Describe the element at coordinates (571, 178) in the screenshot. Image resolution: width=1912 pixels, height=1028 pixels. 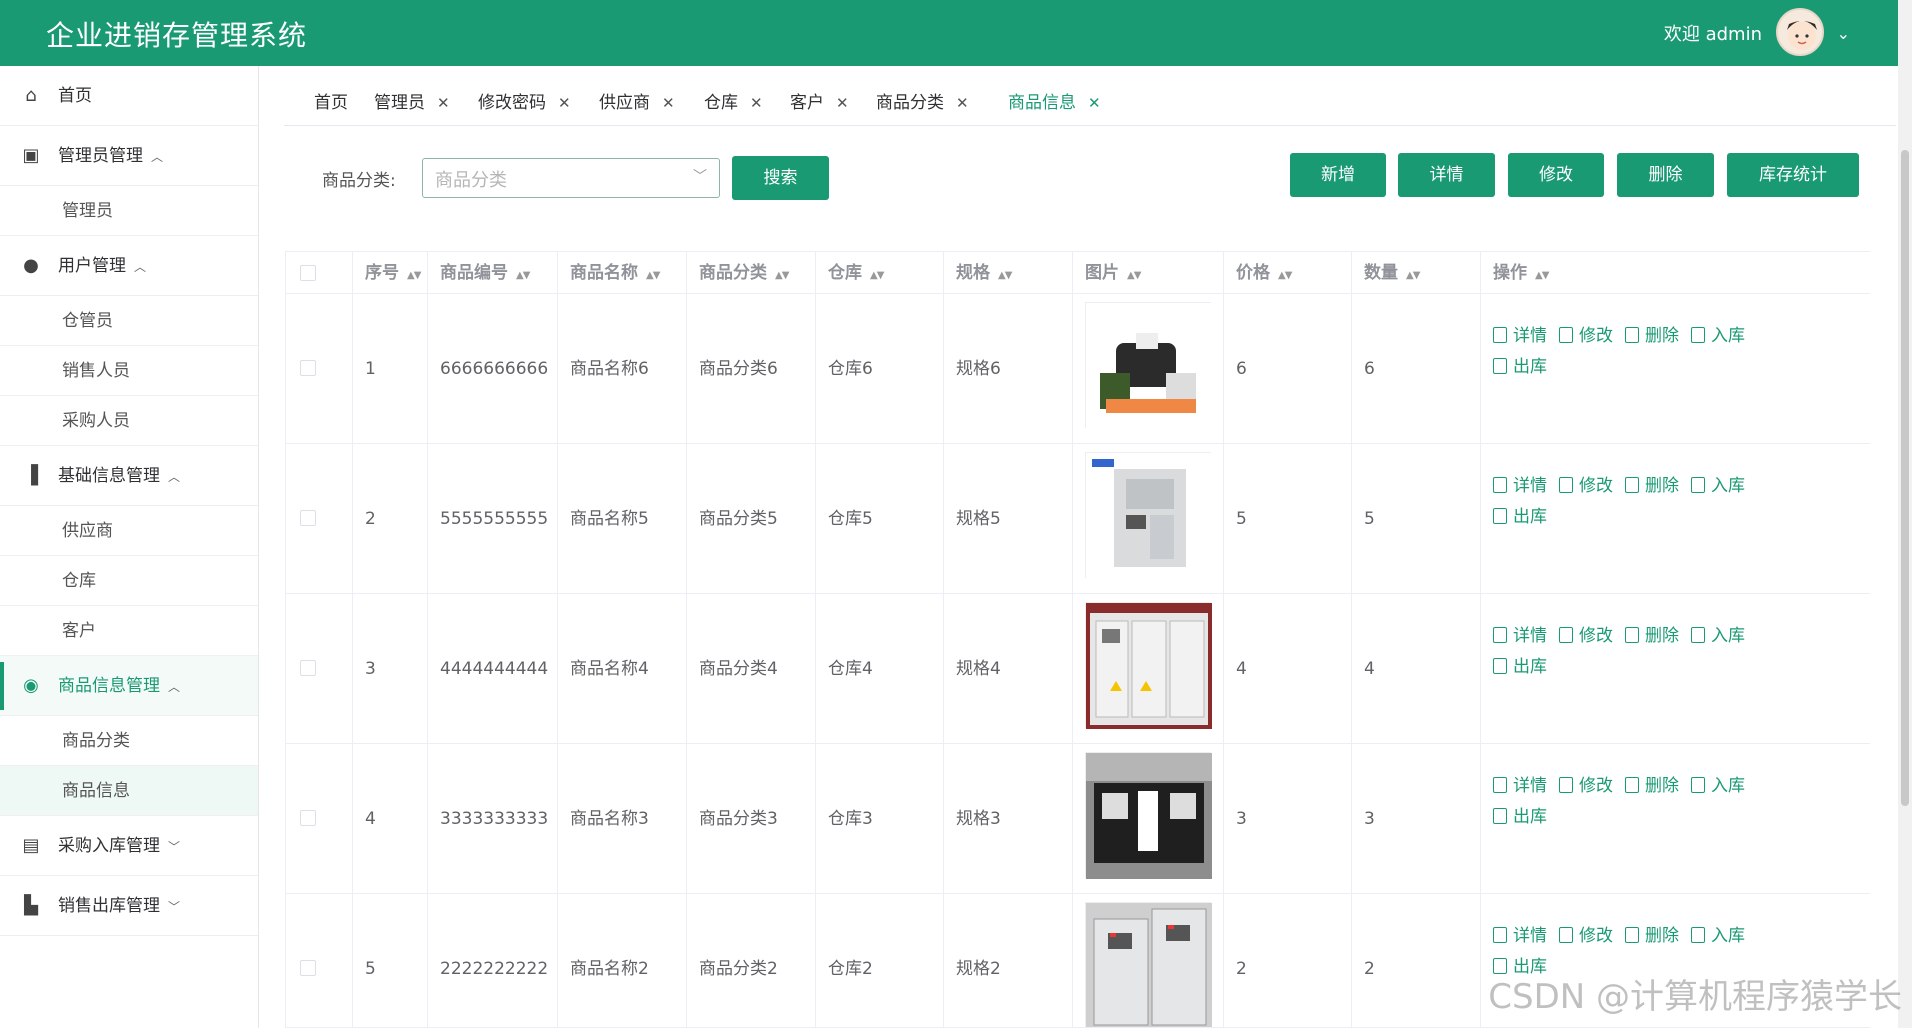
I see `category-select: 商品分类 ﹀` at that location.